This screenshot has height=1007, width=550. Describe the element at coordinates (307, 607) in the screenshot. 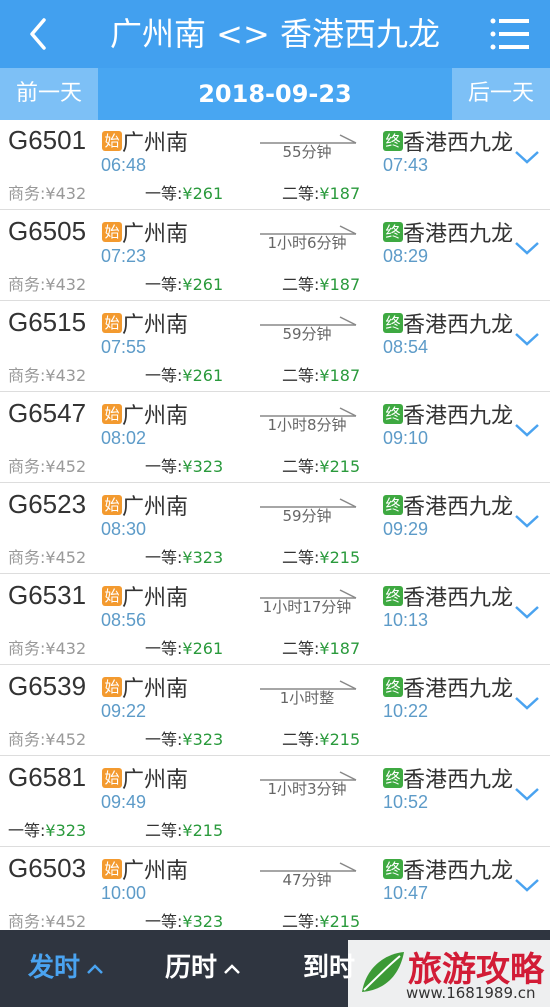

I see `trip-duration: 1小时17分钟` at that location.